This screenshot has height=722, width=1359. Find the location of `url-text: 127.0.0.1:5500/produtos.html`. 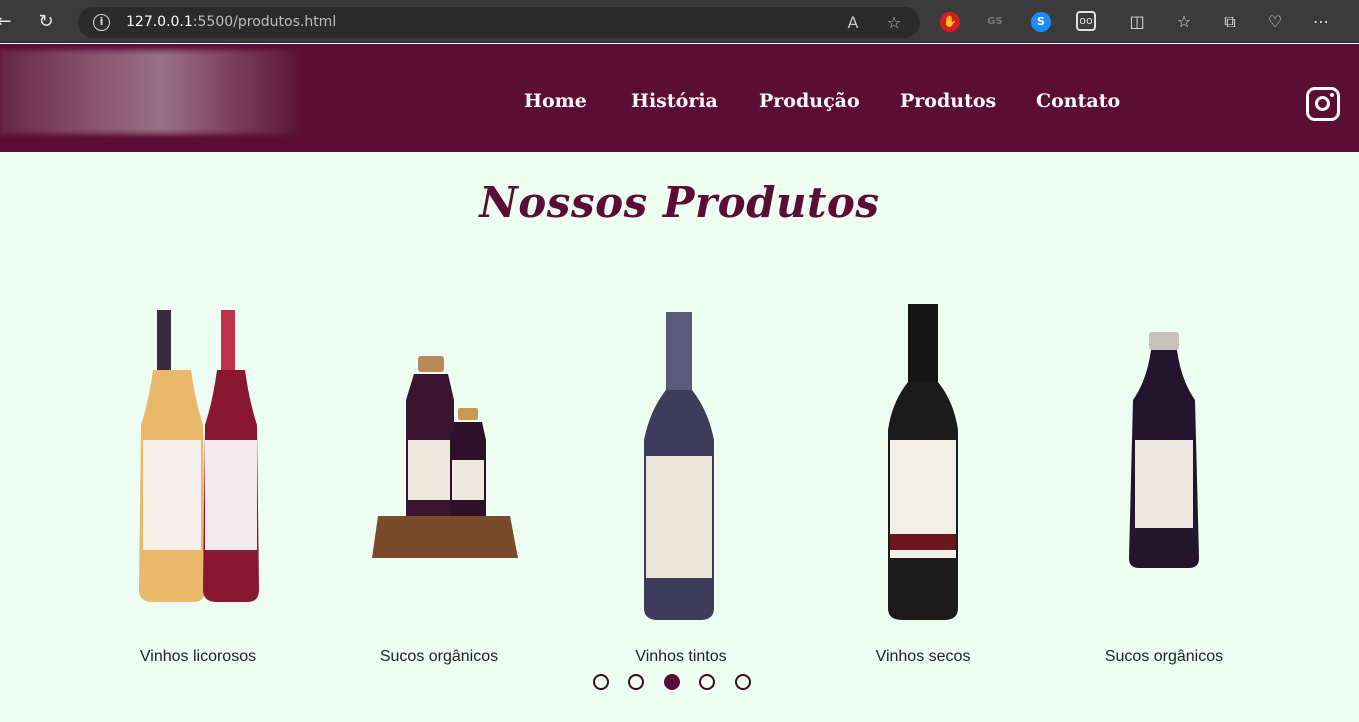

url-text: 127.0.0.1:5500/produtos.html is located at coordinates (231, 22).